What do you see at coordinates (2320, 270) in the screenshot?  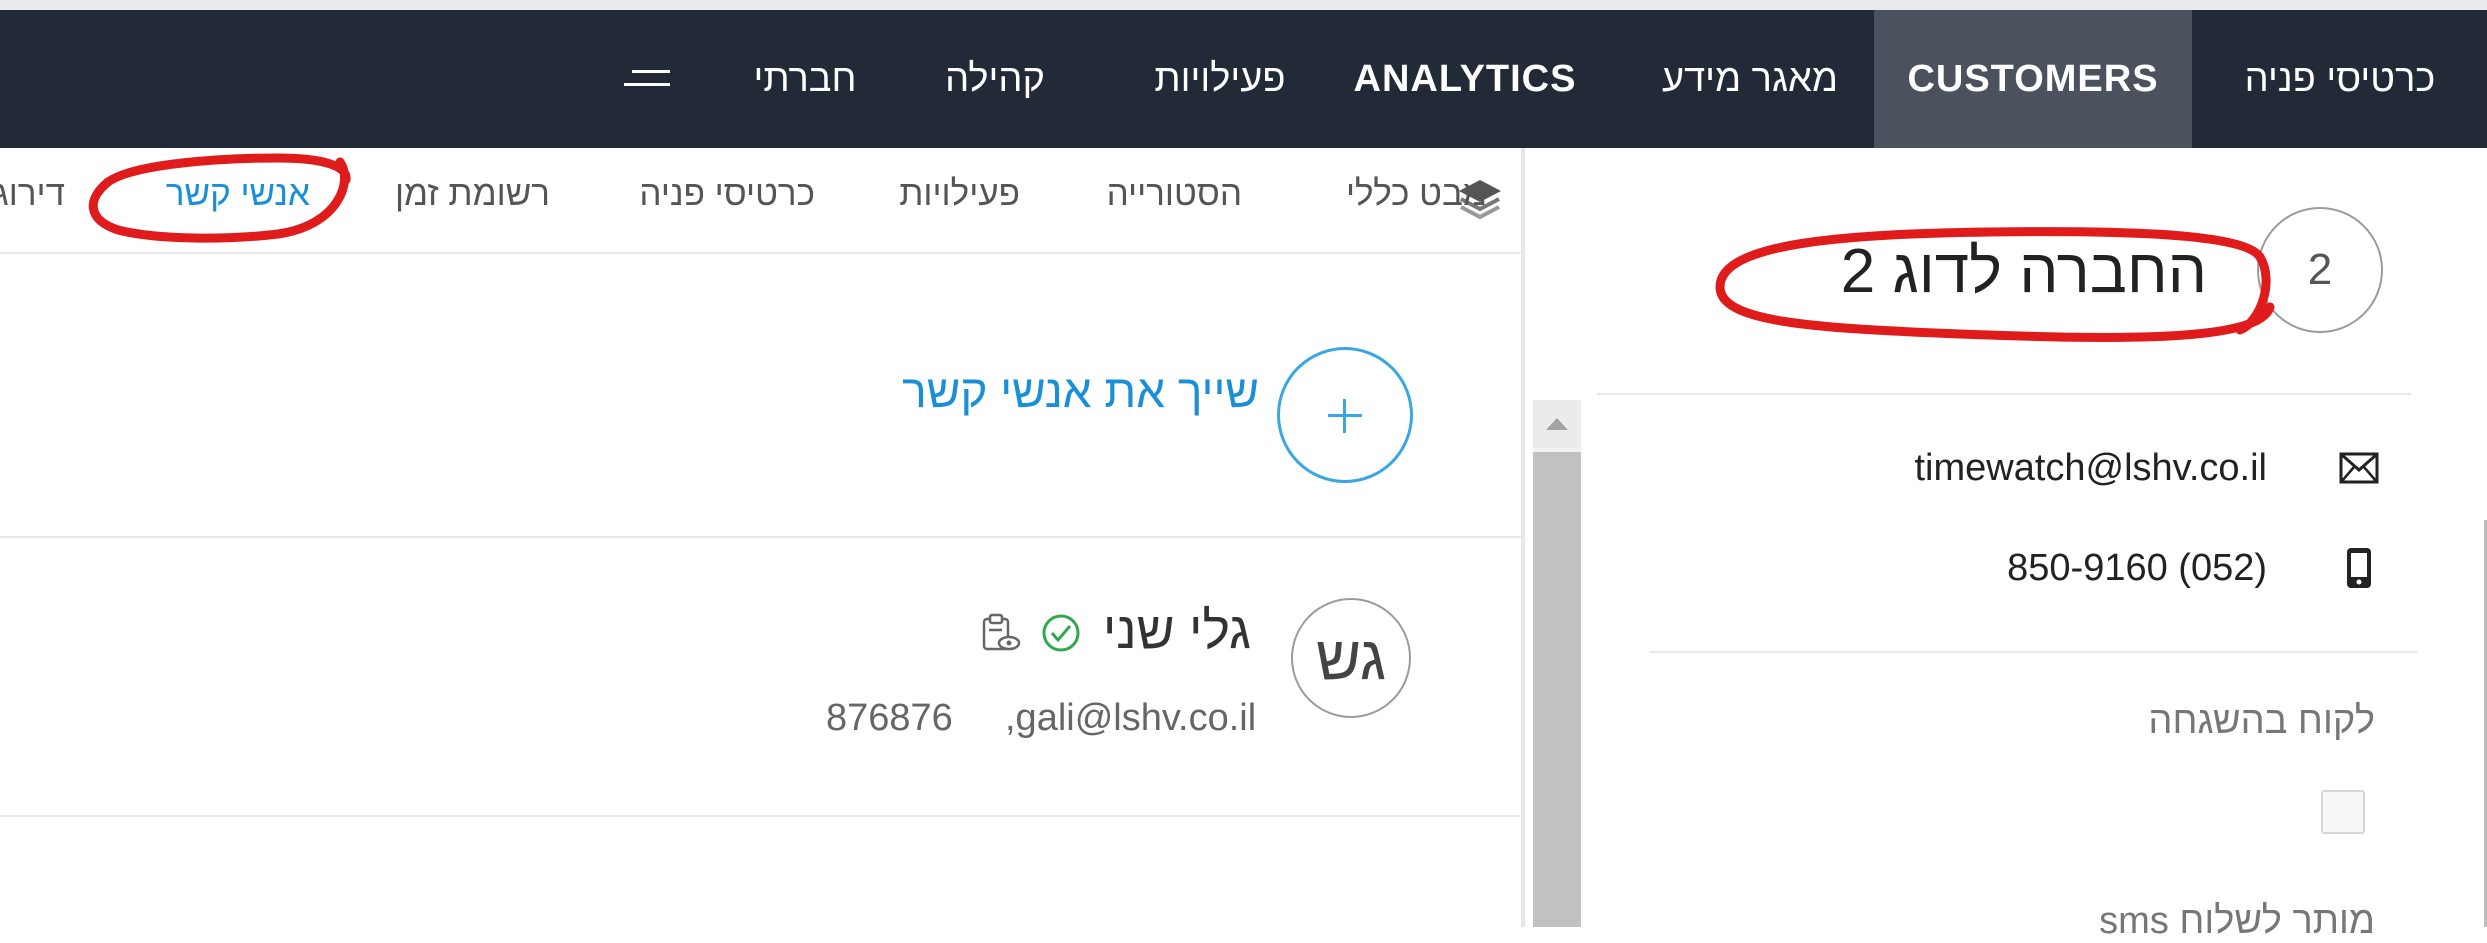 I see `company-avatar: 2` at bounding box center [2320, 270].